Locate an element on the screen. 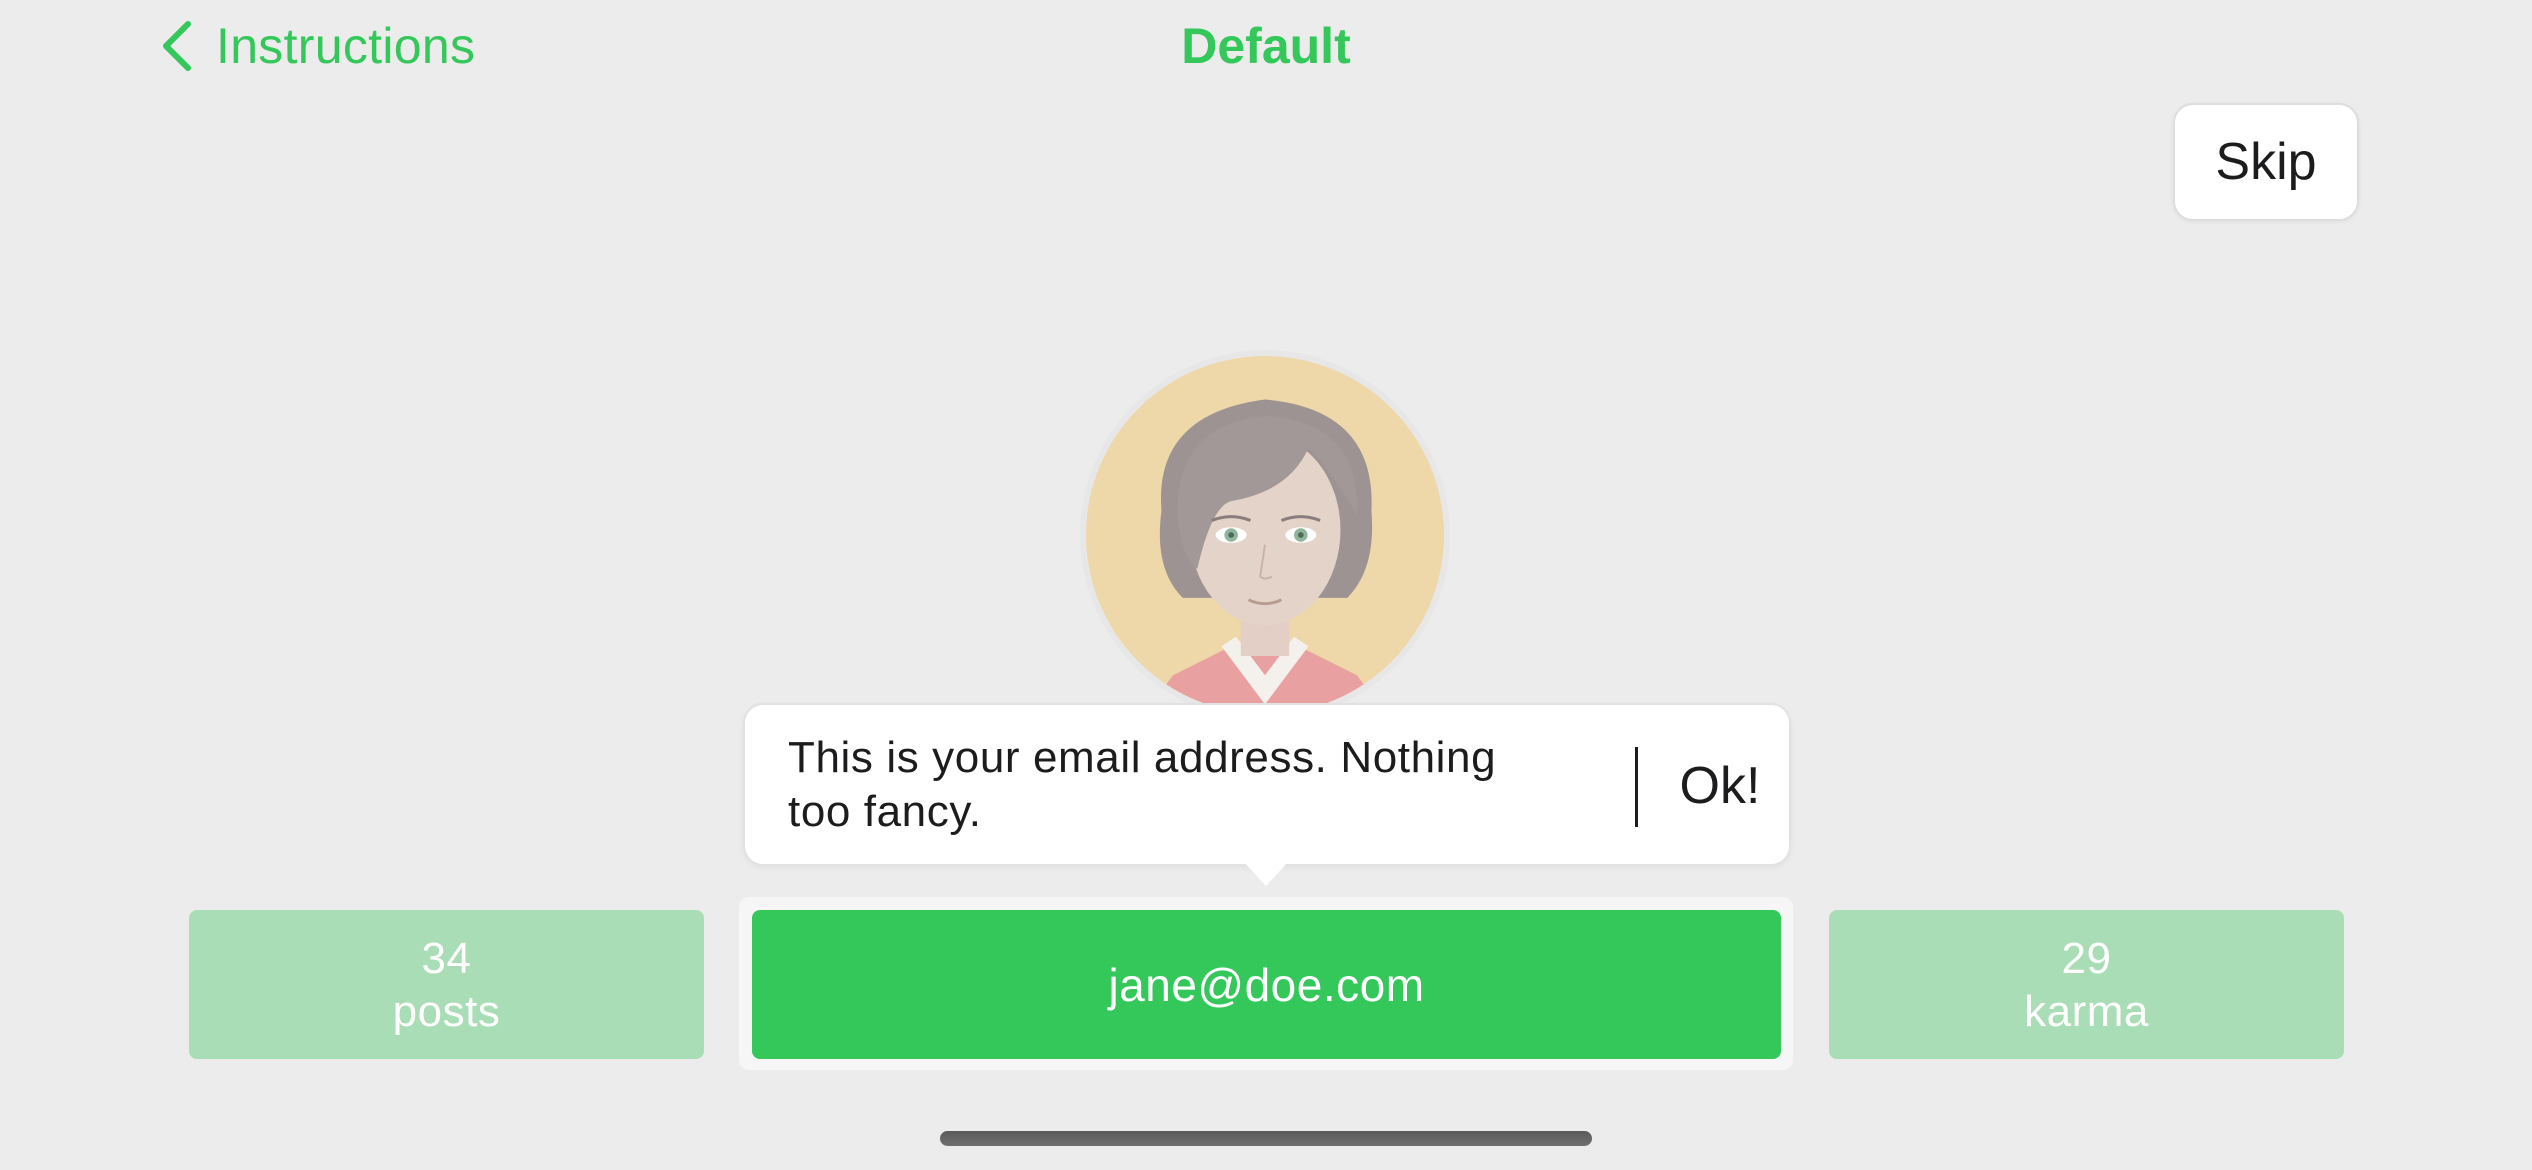 The height and width of the screenshot is (1170, 2532). tooltip-ok-button: Ok! is located at coordinates (1720, 786).